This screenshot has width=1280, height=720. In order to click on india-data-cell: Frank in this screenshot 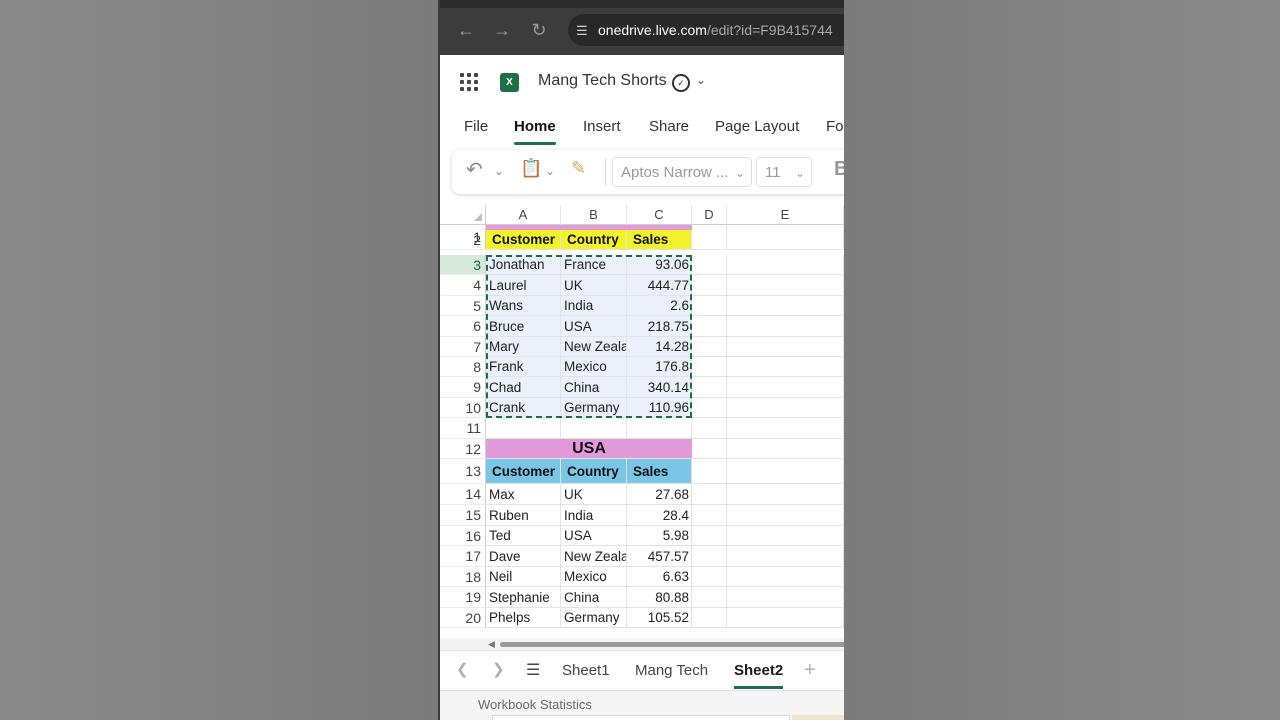, I will do `click(523, 367)`.